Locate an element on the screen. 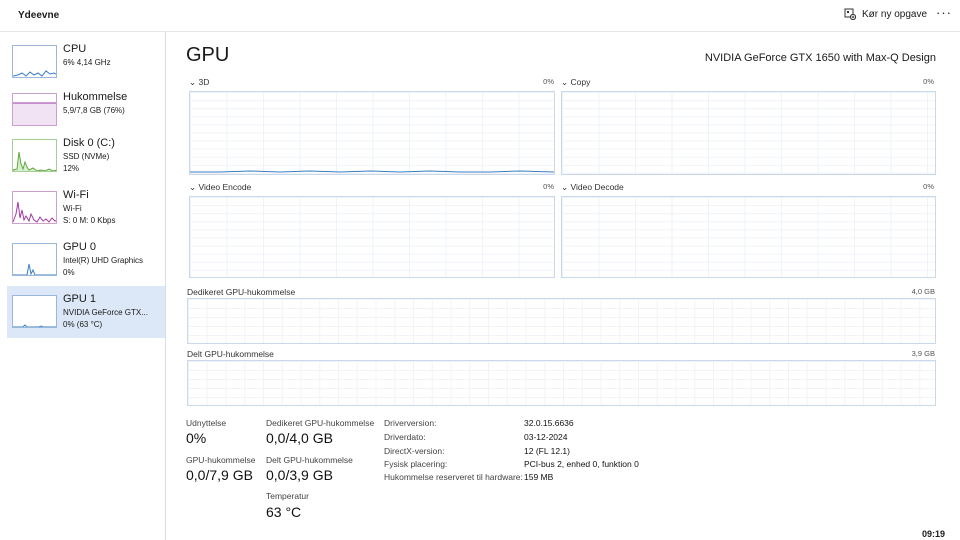 This screenshot has height=540, width=960. graph-percent-video-decode: 0% is located at coordinates (928, 186).